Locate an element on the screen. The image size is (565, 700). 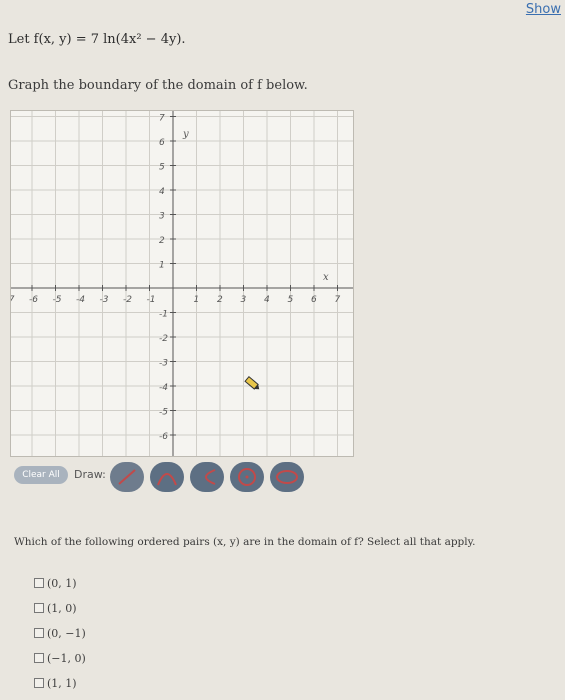
circle-tool-button is located at coordinates (247, 477).